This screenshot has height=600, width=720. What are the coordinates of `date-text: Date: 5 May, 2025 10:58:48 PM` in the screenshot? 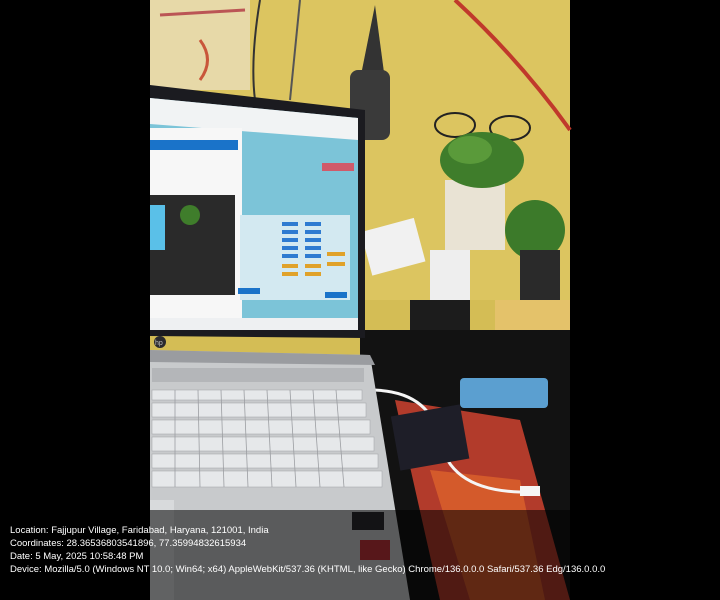 It's located at (77, 556).